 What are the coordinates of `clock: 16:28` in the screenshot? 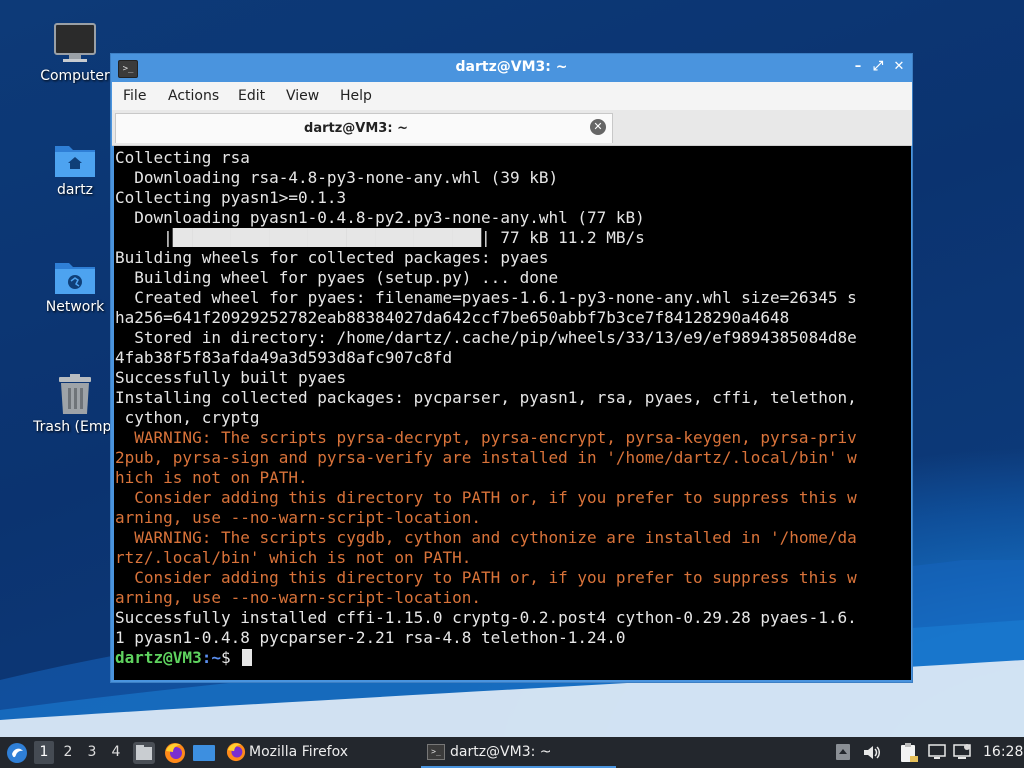 It's located at (1003, 752).